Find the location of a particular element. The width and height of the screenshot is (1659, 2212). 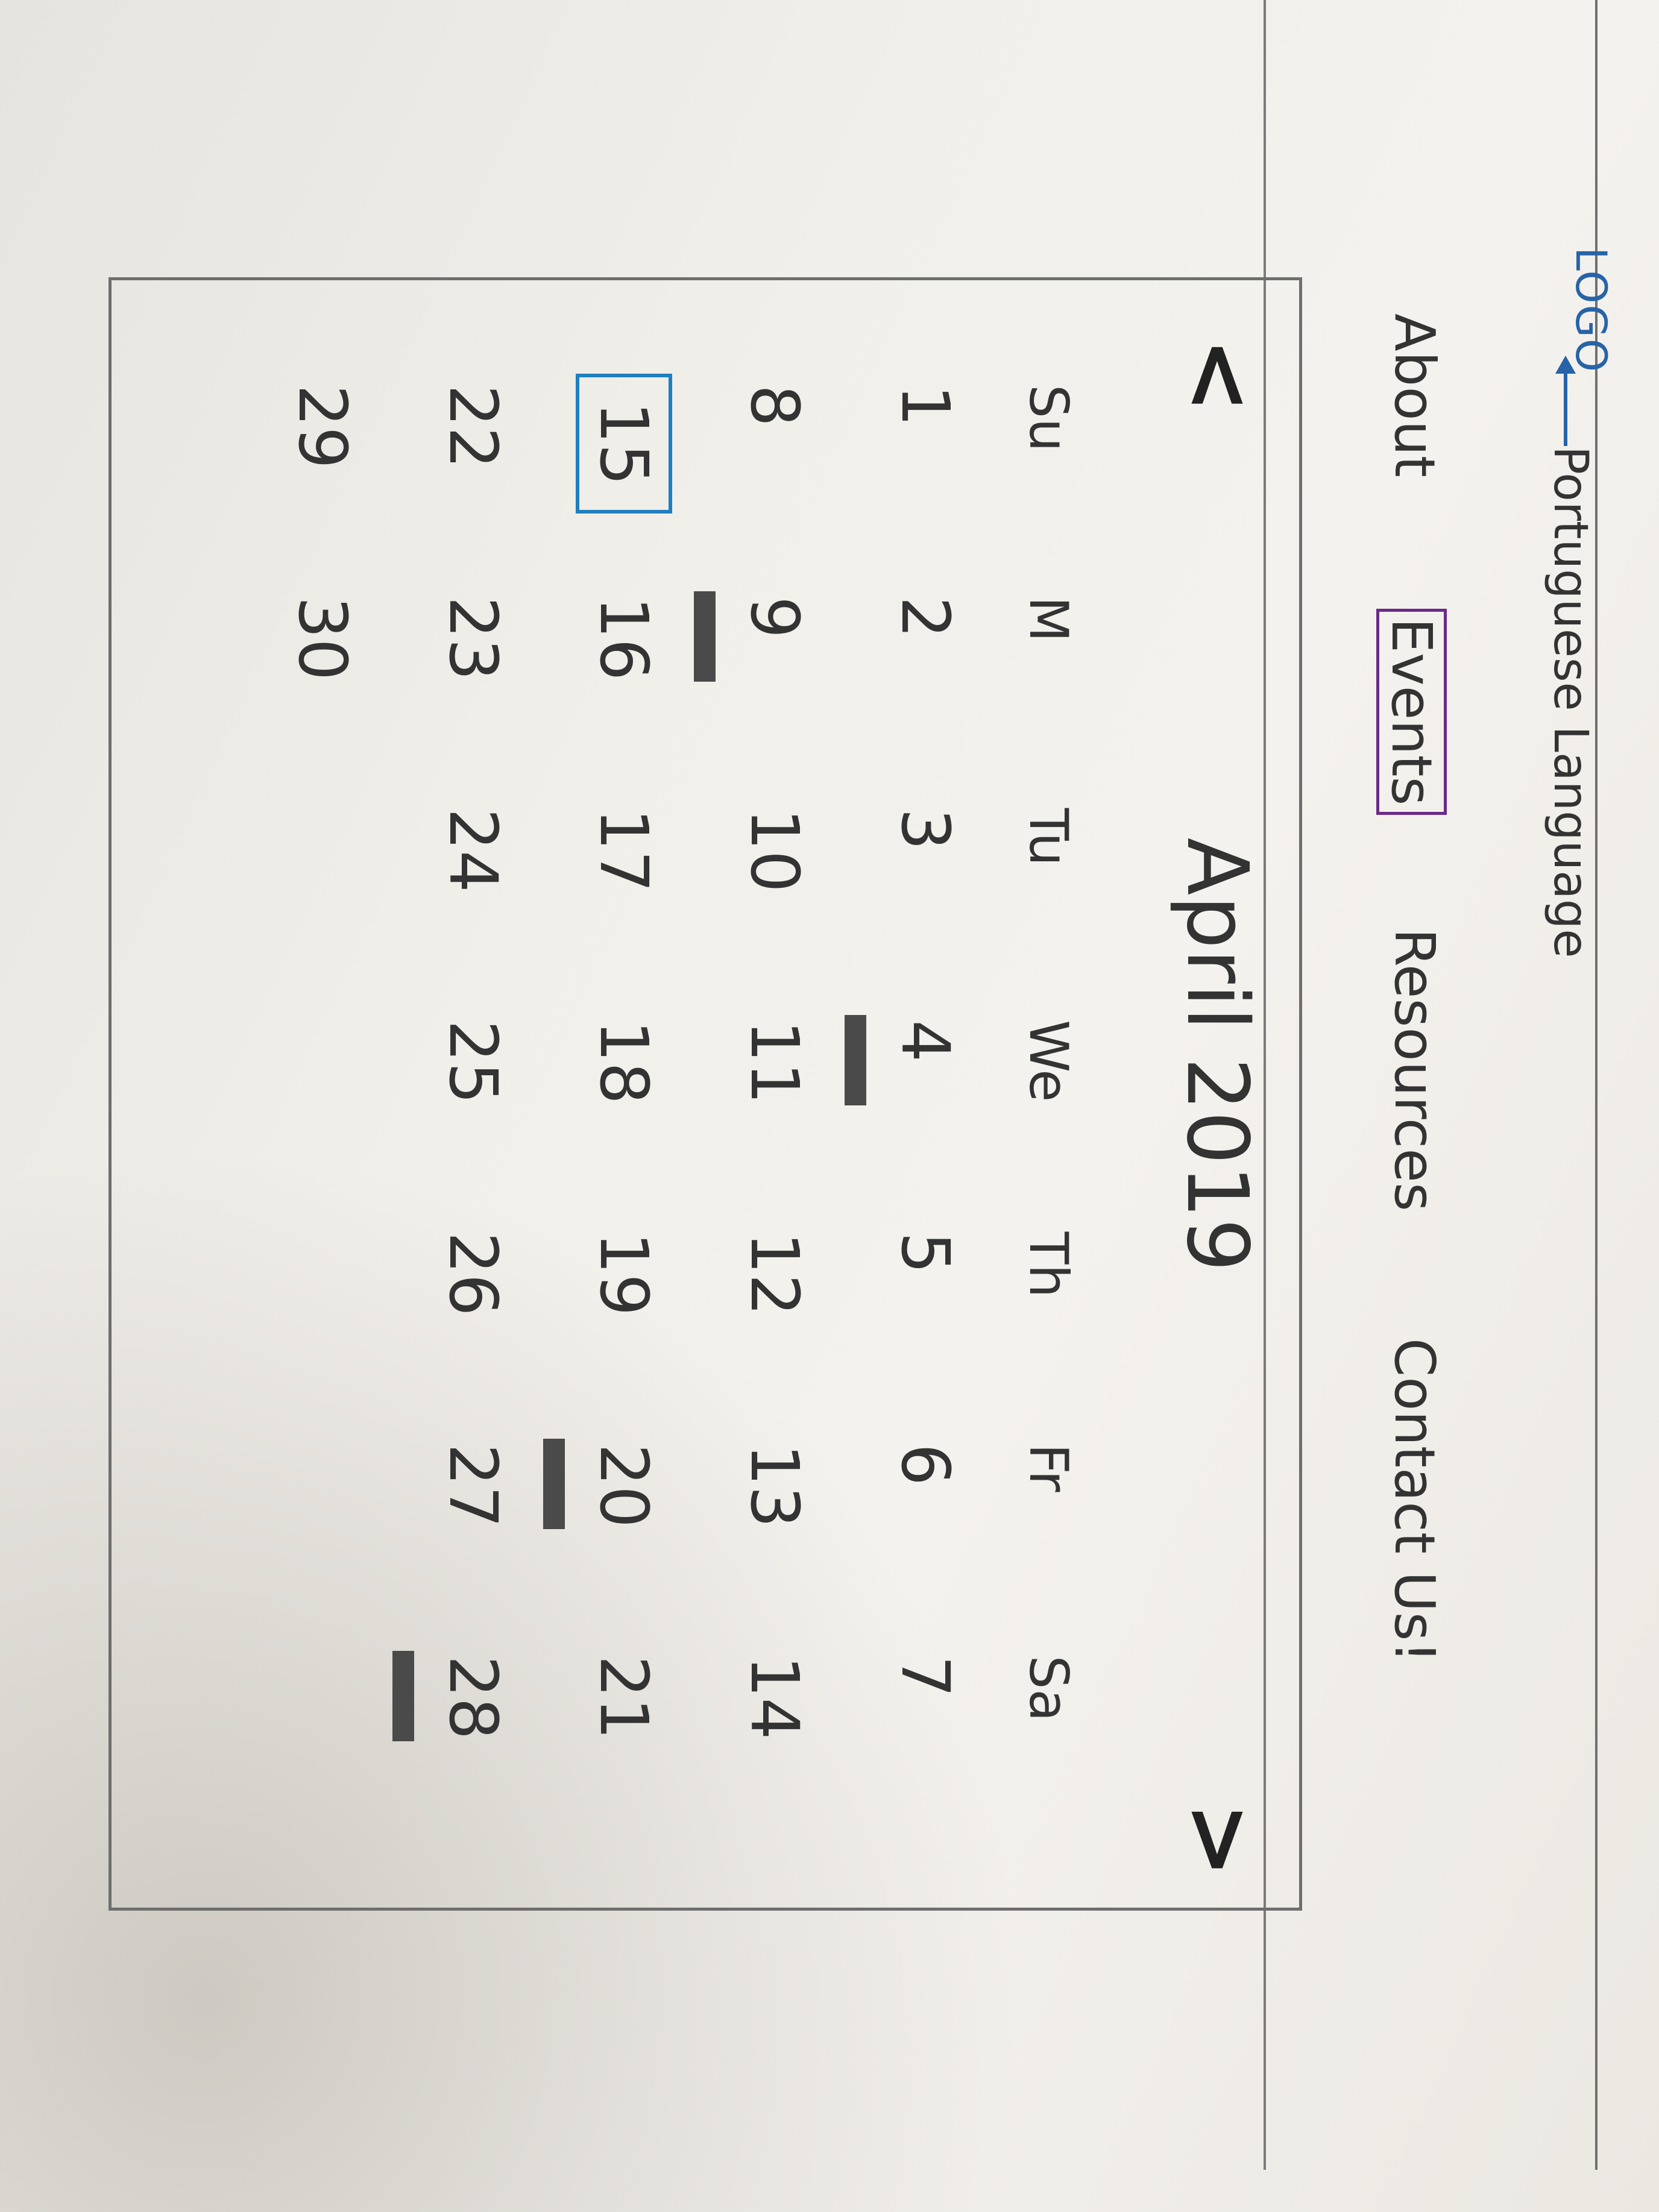

day-number: 29 is located at coordinates (323, 427).